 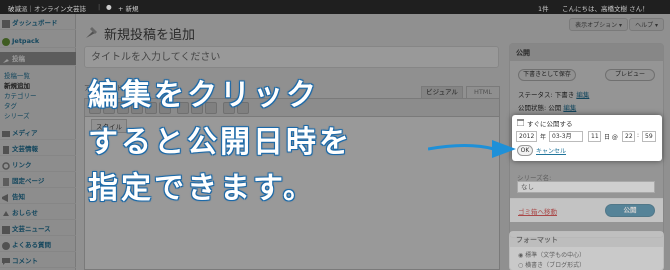 I want to click on hour-input: 22, so click(x=628, y=136).